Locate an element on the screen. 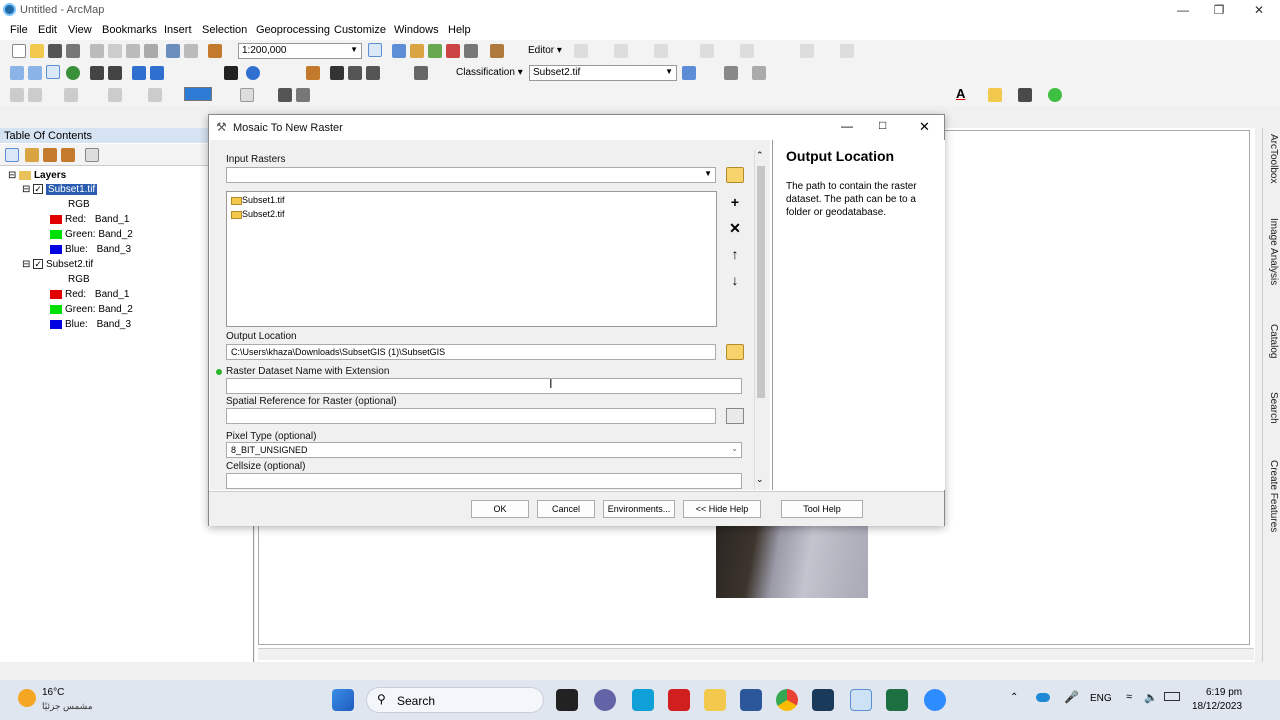 This screenshot has height=720, width=1280. layer-subset2: ⊟ ✓ Subset2.tif is located at coordinates (57, 264).